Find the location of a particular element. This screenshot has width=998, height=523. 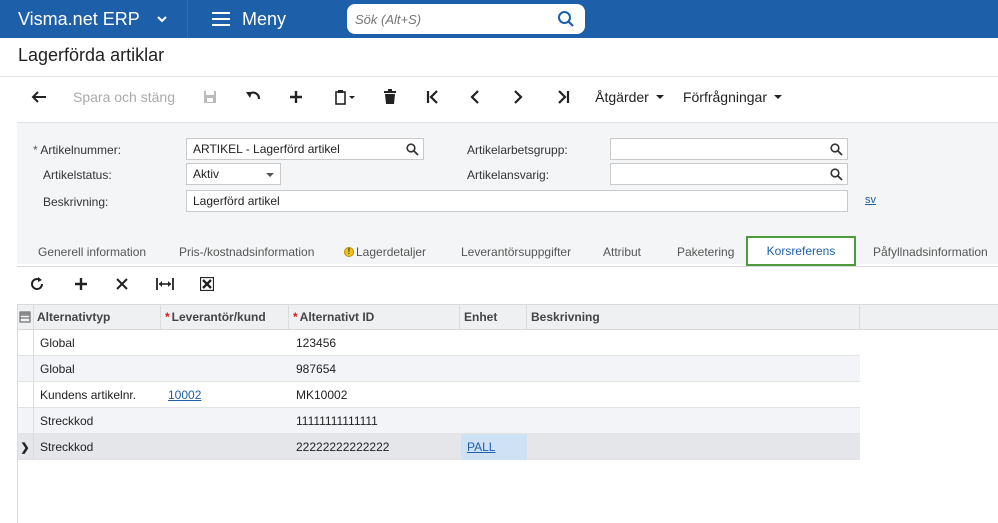

description-field: Lagerförd artikel is located at coordinates (517, 201).